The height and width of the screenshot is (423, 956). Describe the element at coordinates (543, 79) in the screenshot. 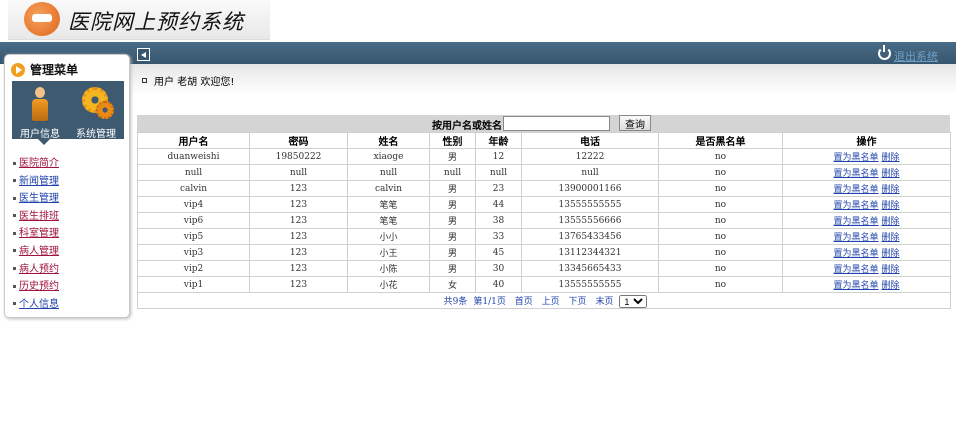

I see `content-band` at that location.